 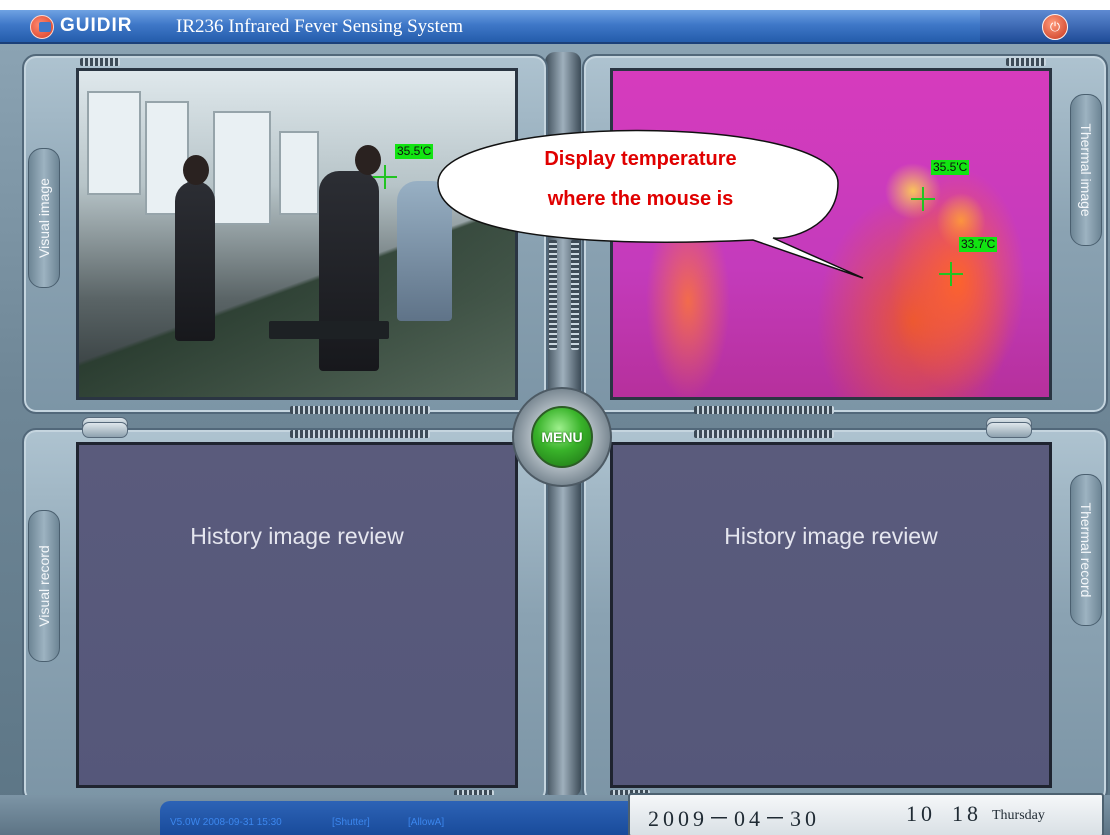 What do you see at coordinates (921, 813) in the screenshot?
I see `hour-readout: 10` at bounding box center [921, 813].